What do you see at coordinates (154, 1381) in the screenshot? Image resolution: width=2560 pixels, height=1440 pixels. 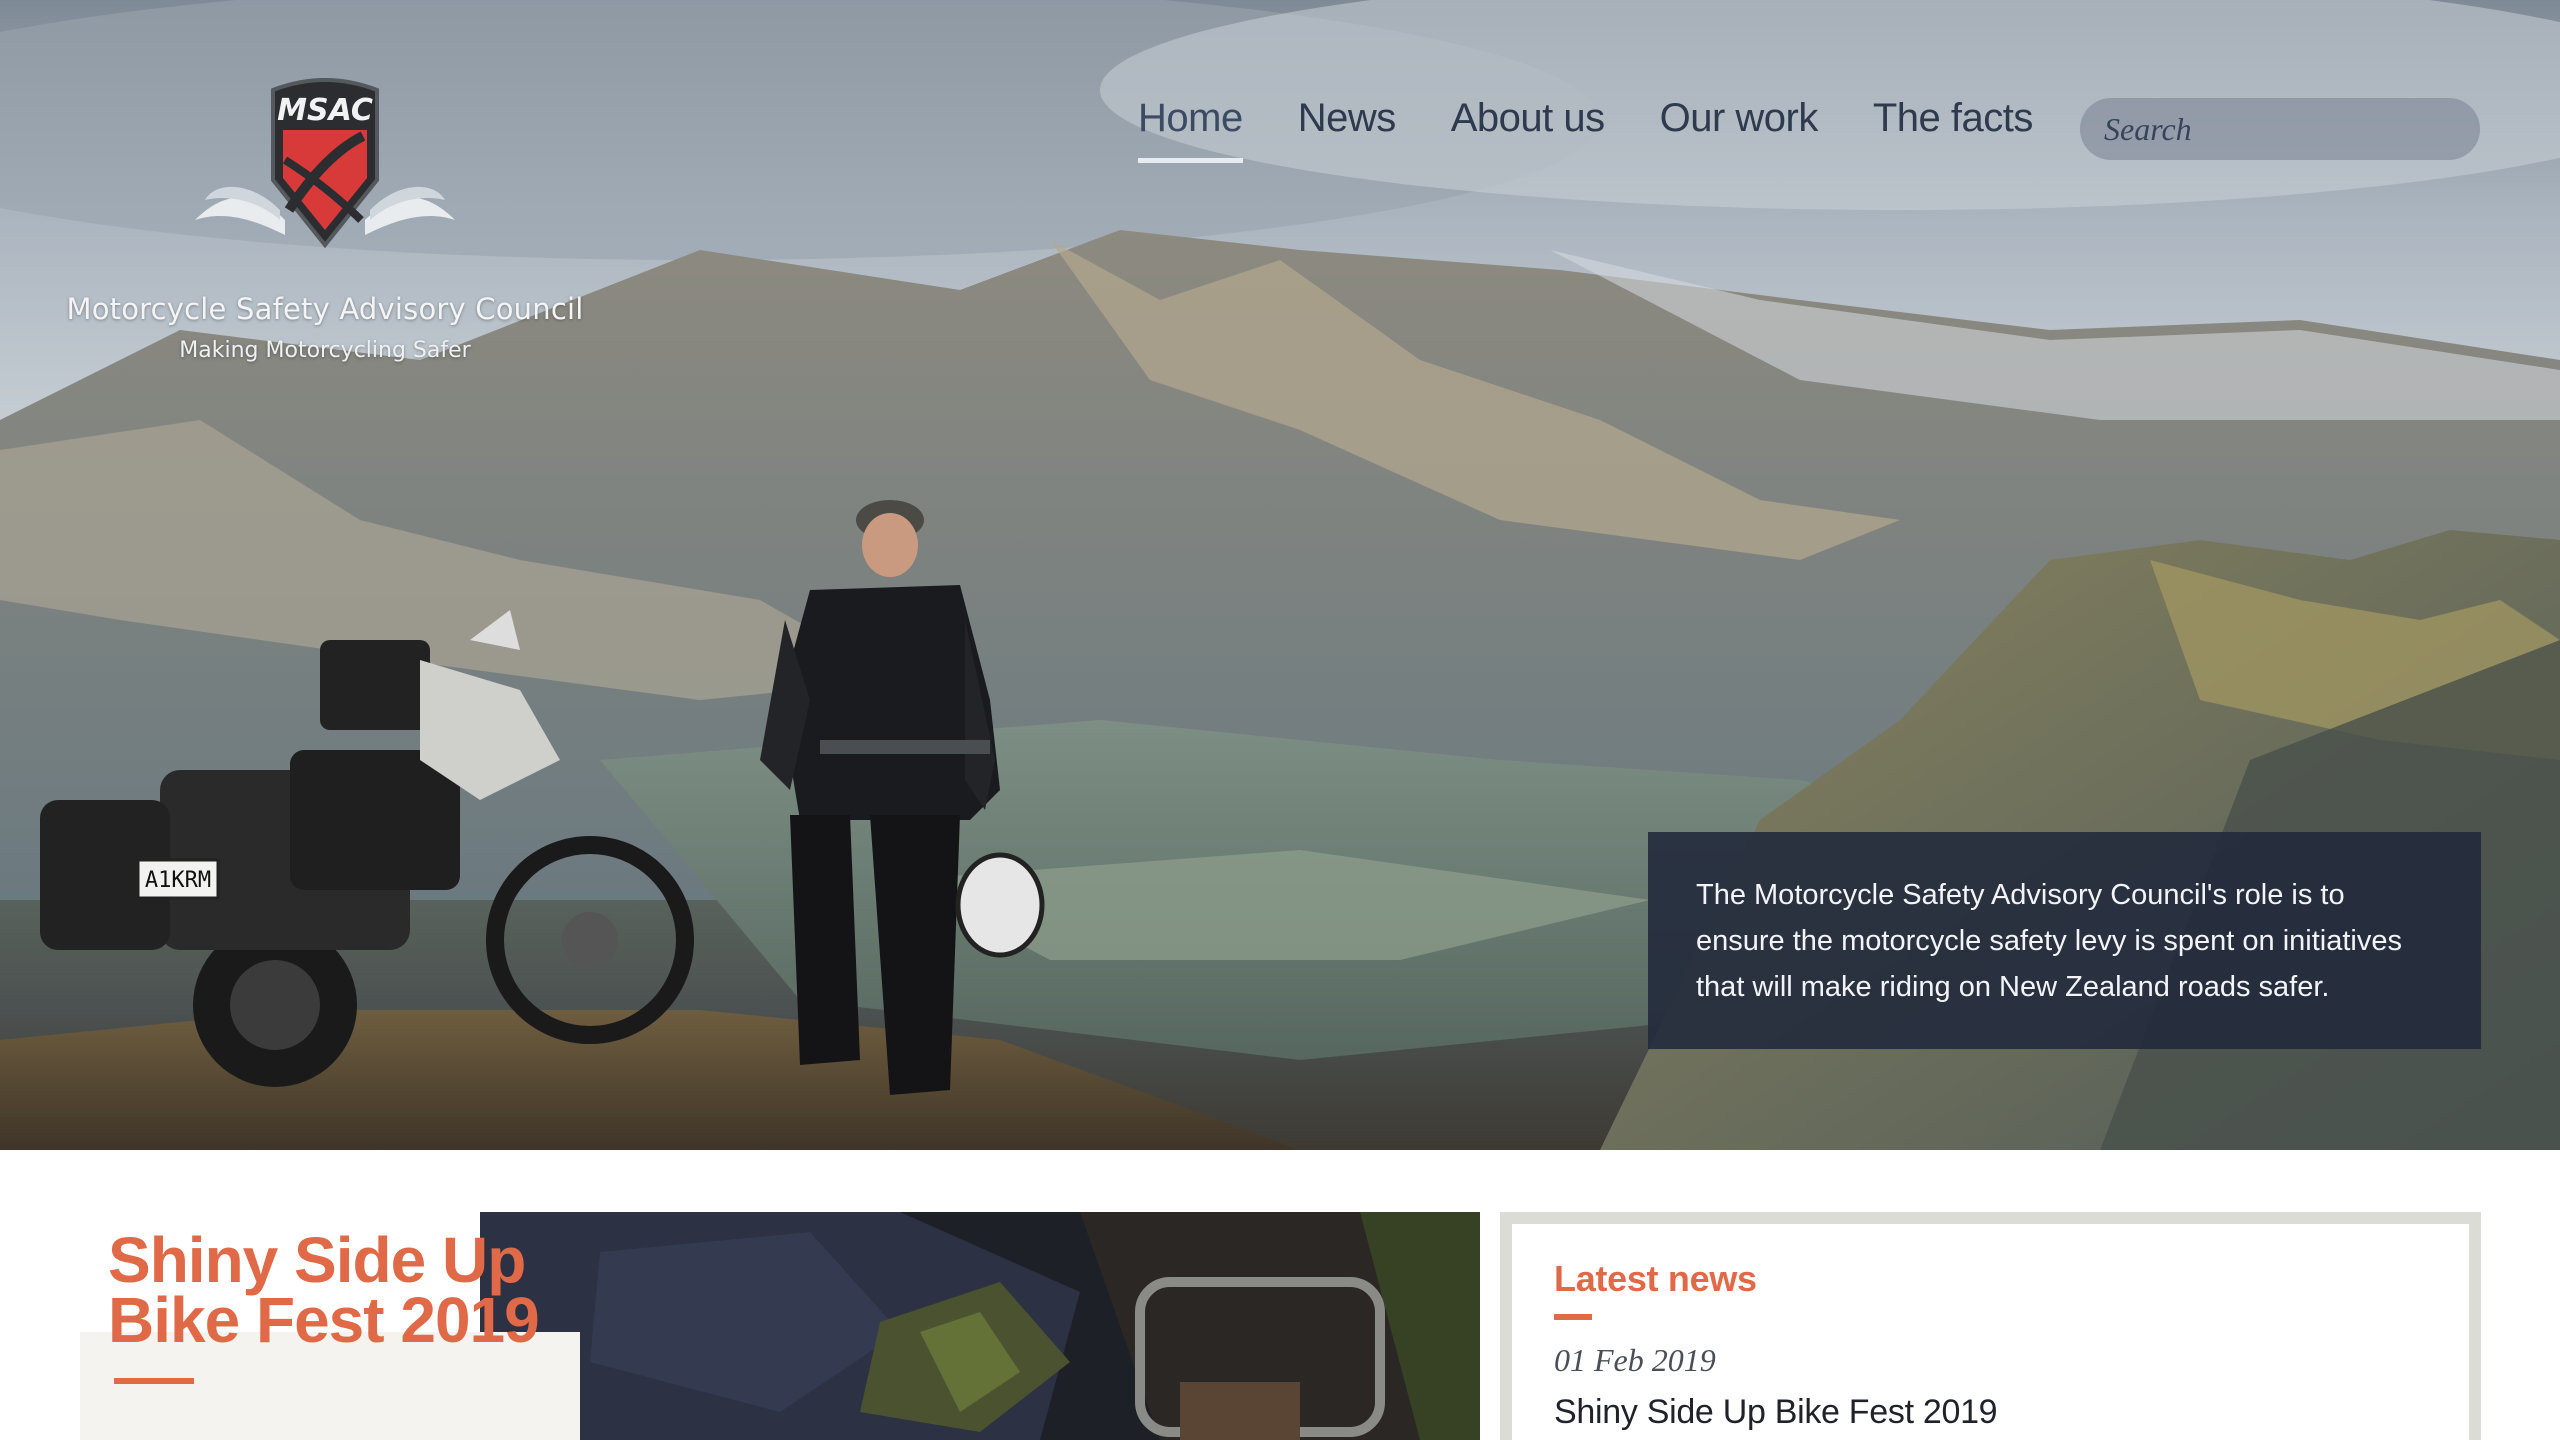 I see `feature-title-underline` at bounding box center [154, 1381].